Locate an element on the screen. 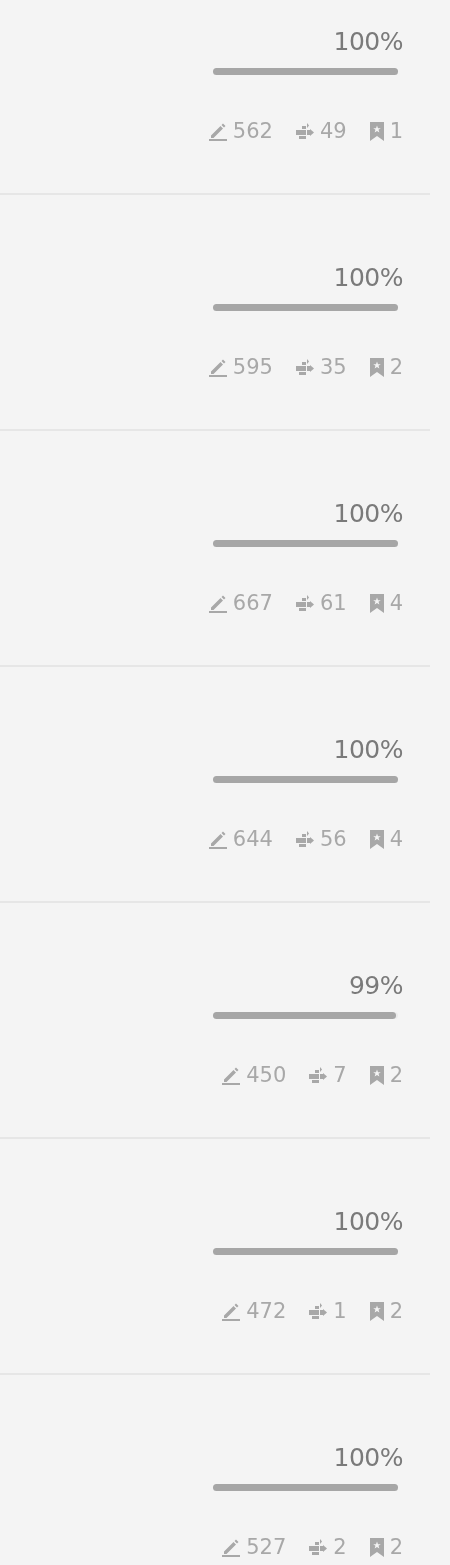  edit-count: 450 is located at coordinates (266, 1075).